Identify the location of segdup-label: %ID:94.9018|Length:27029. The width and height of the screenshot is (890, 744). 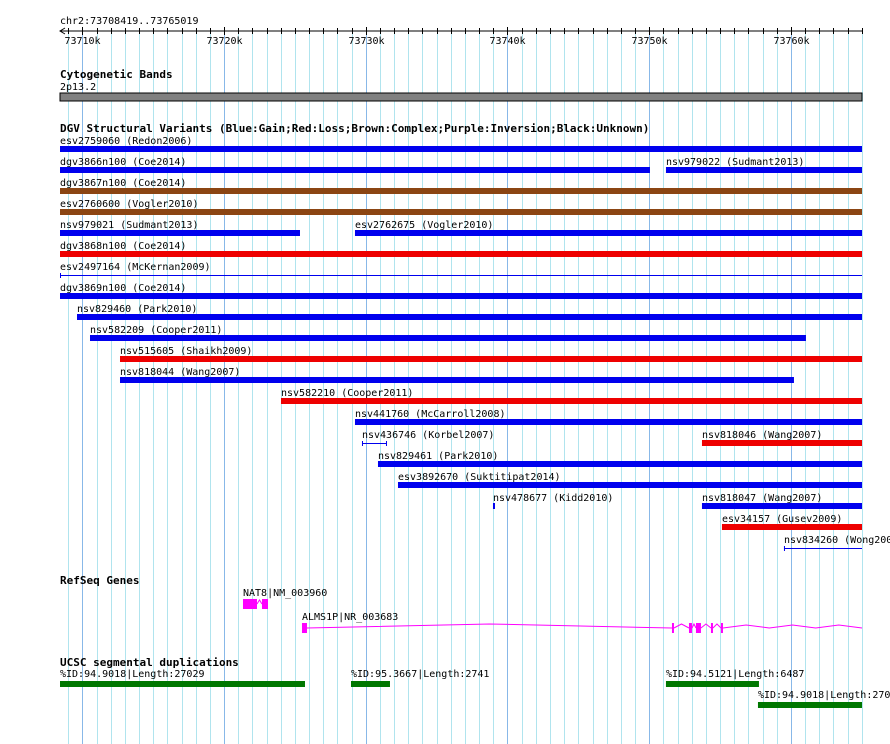
(132, 674).